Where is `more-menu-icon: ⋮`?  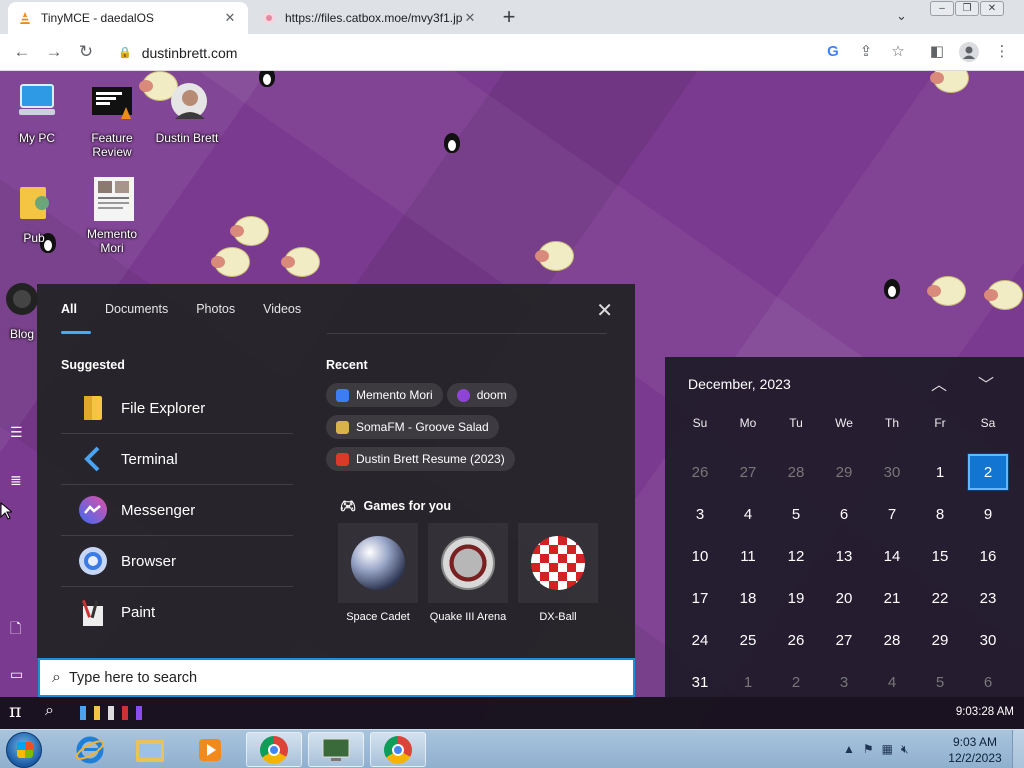
more-menu-icon: ⋮ is located at coordinates (1002, 52).